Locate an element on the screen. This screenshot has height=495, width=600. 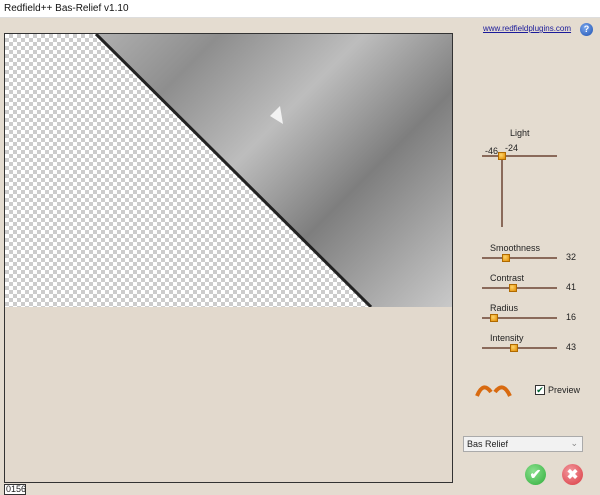
slider-value: 43 is located at coordinates (571, 347).